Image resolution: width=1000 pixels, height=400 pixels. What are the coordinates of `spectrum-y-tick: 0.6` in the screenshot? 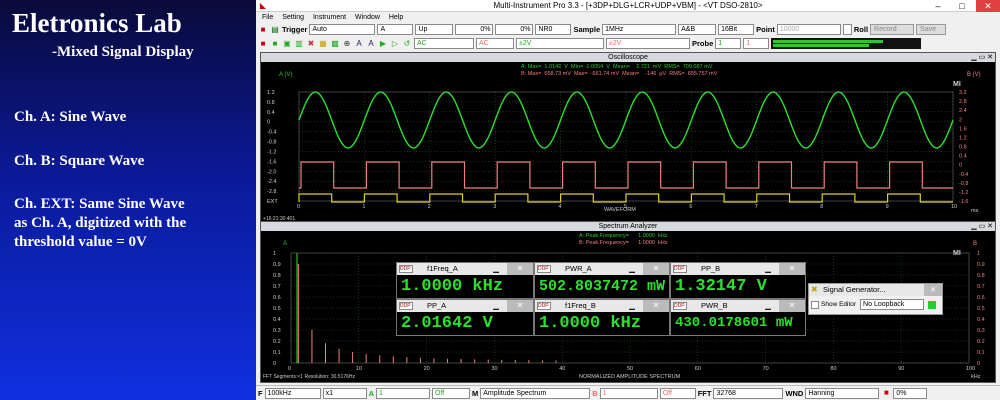 It's located at (277, 298).